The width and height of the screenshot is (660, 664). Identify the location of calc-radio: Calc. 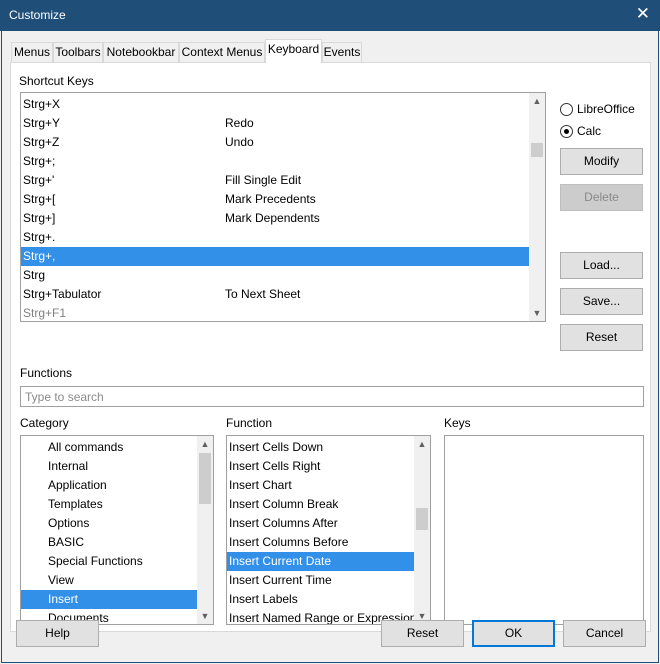
(605, 132).